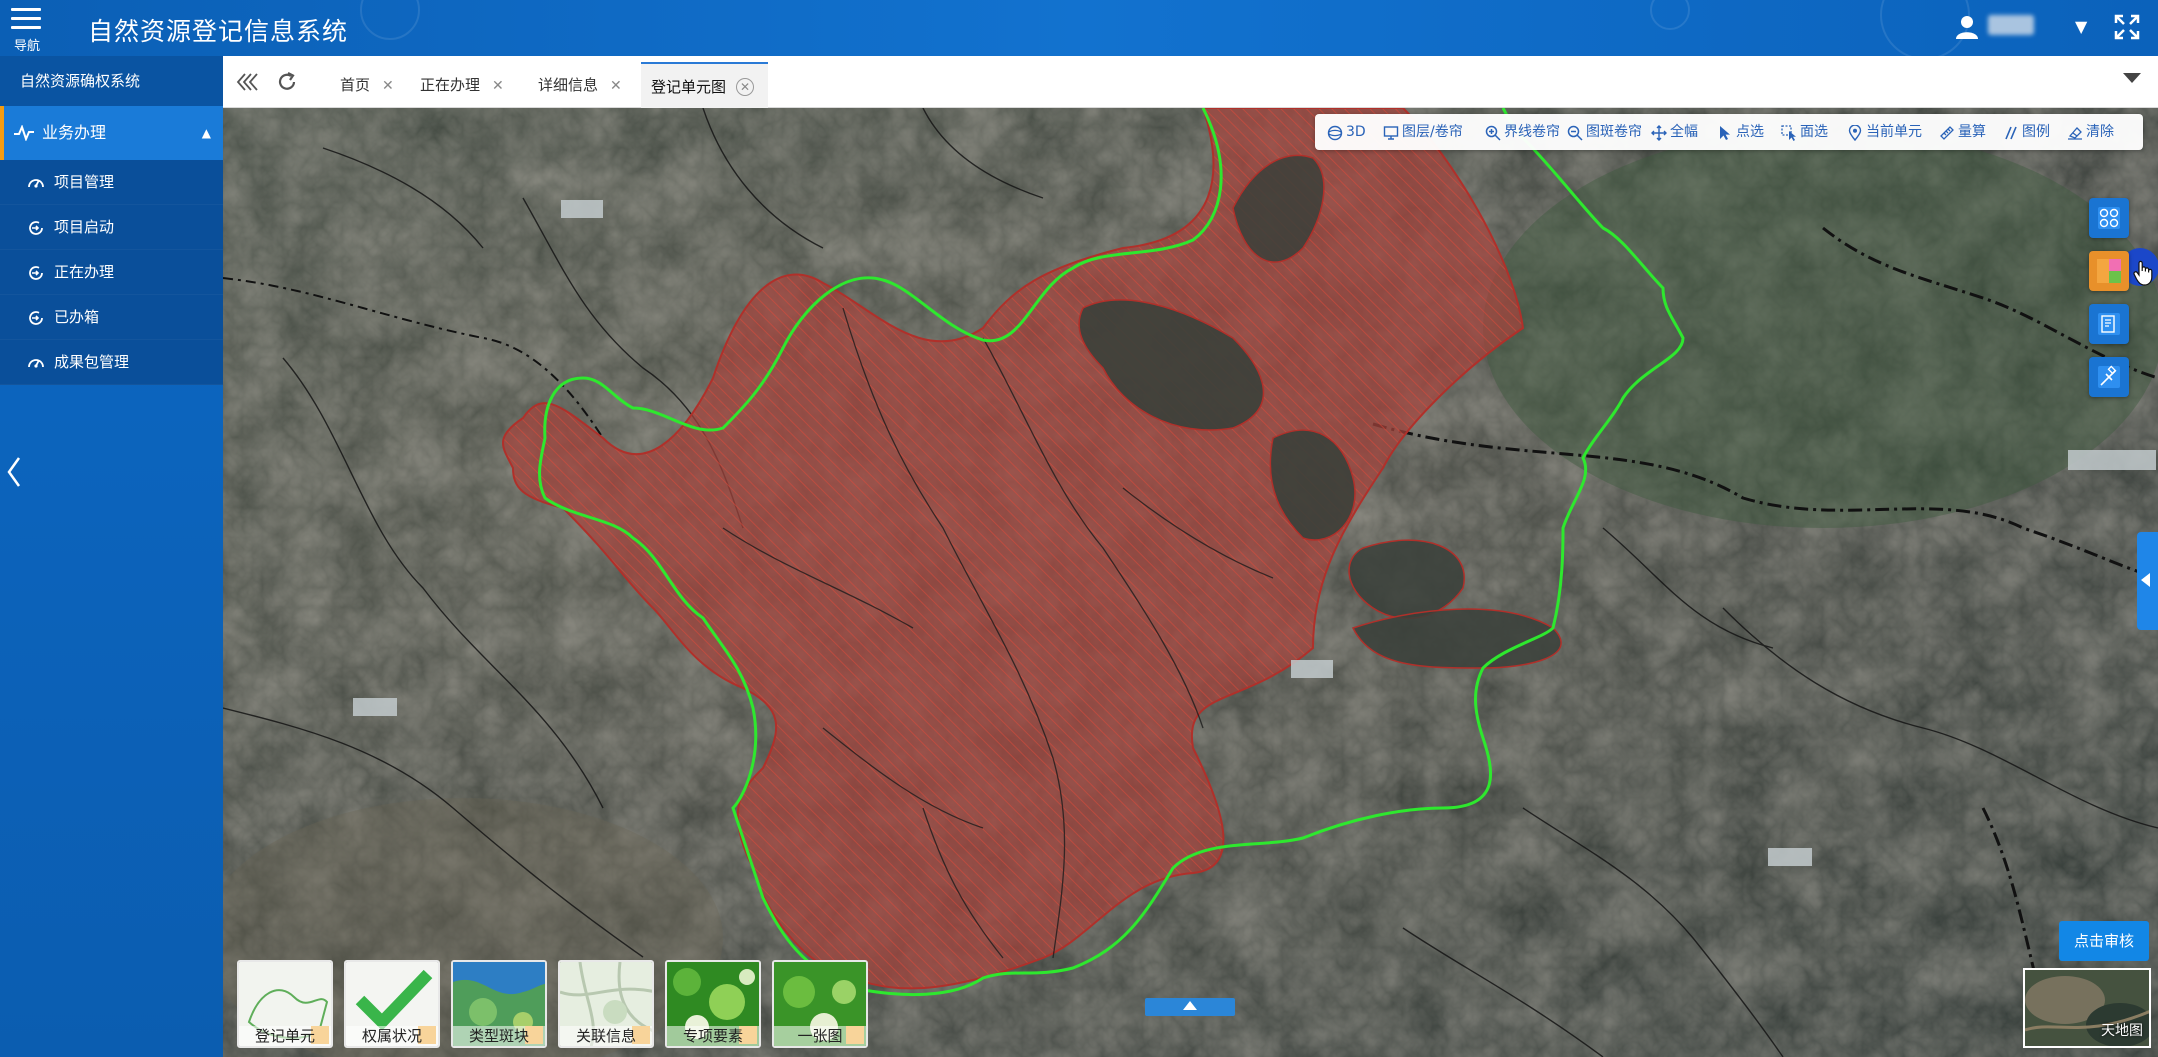 The image size is (2158, 1057). What do you see at coordinates (111, 133) in the screenshot?
I see `menu-group-business: 业务办理 ▲` at bounding box center [111, 133].